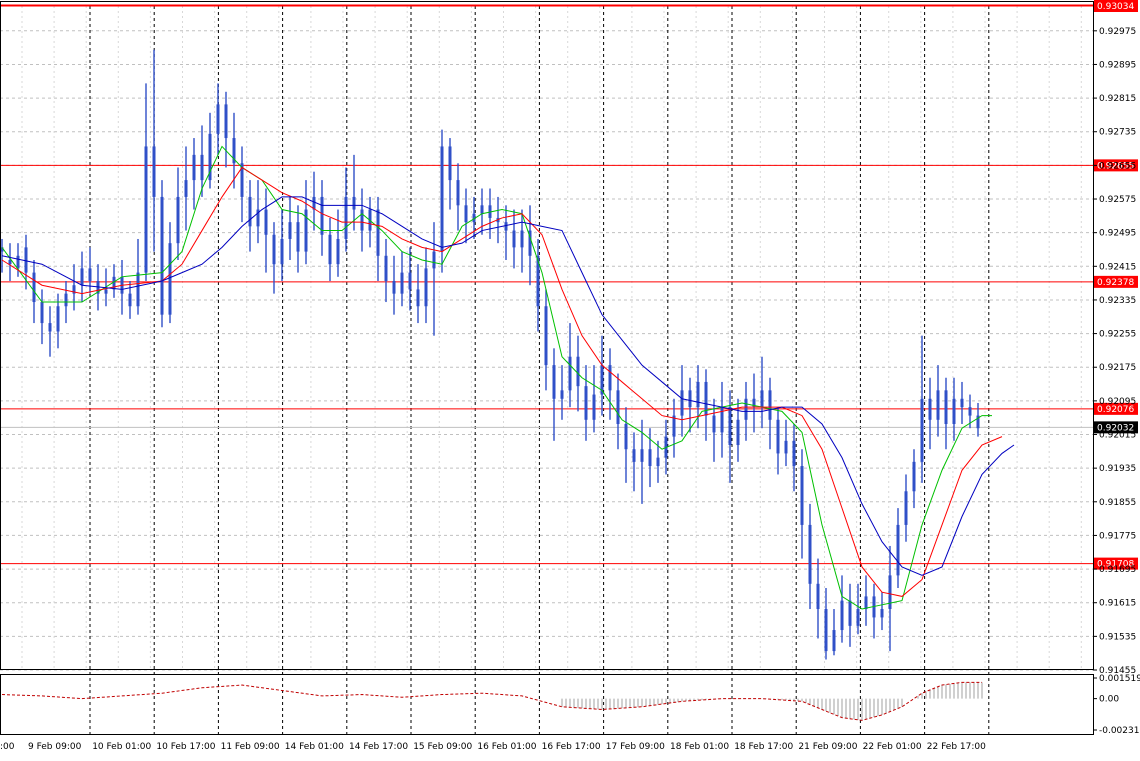  What do you see at coordinates (250, 747) in the screenshot?
I see `x-tick-label: 11 Feb 09:00` at bounding box center [250, 747].